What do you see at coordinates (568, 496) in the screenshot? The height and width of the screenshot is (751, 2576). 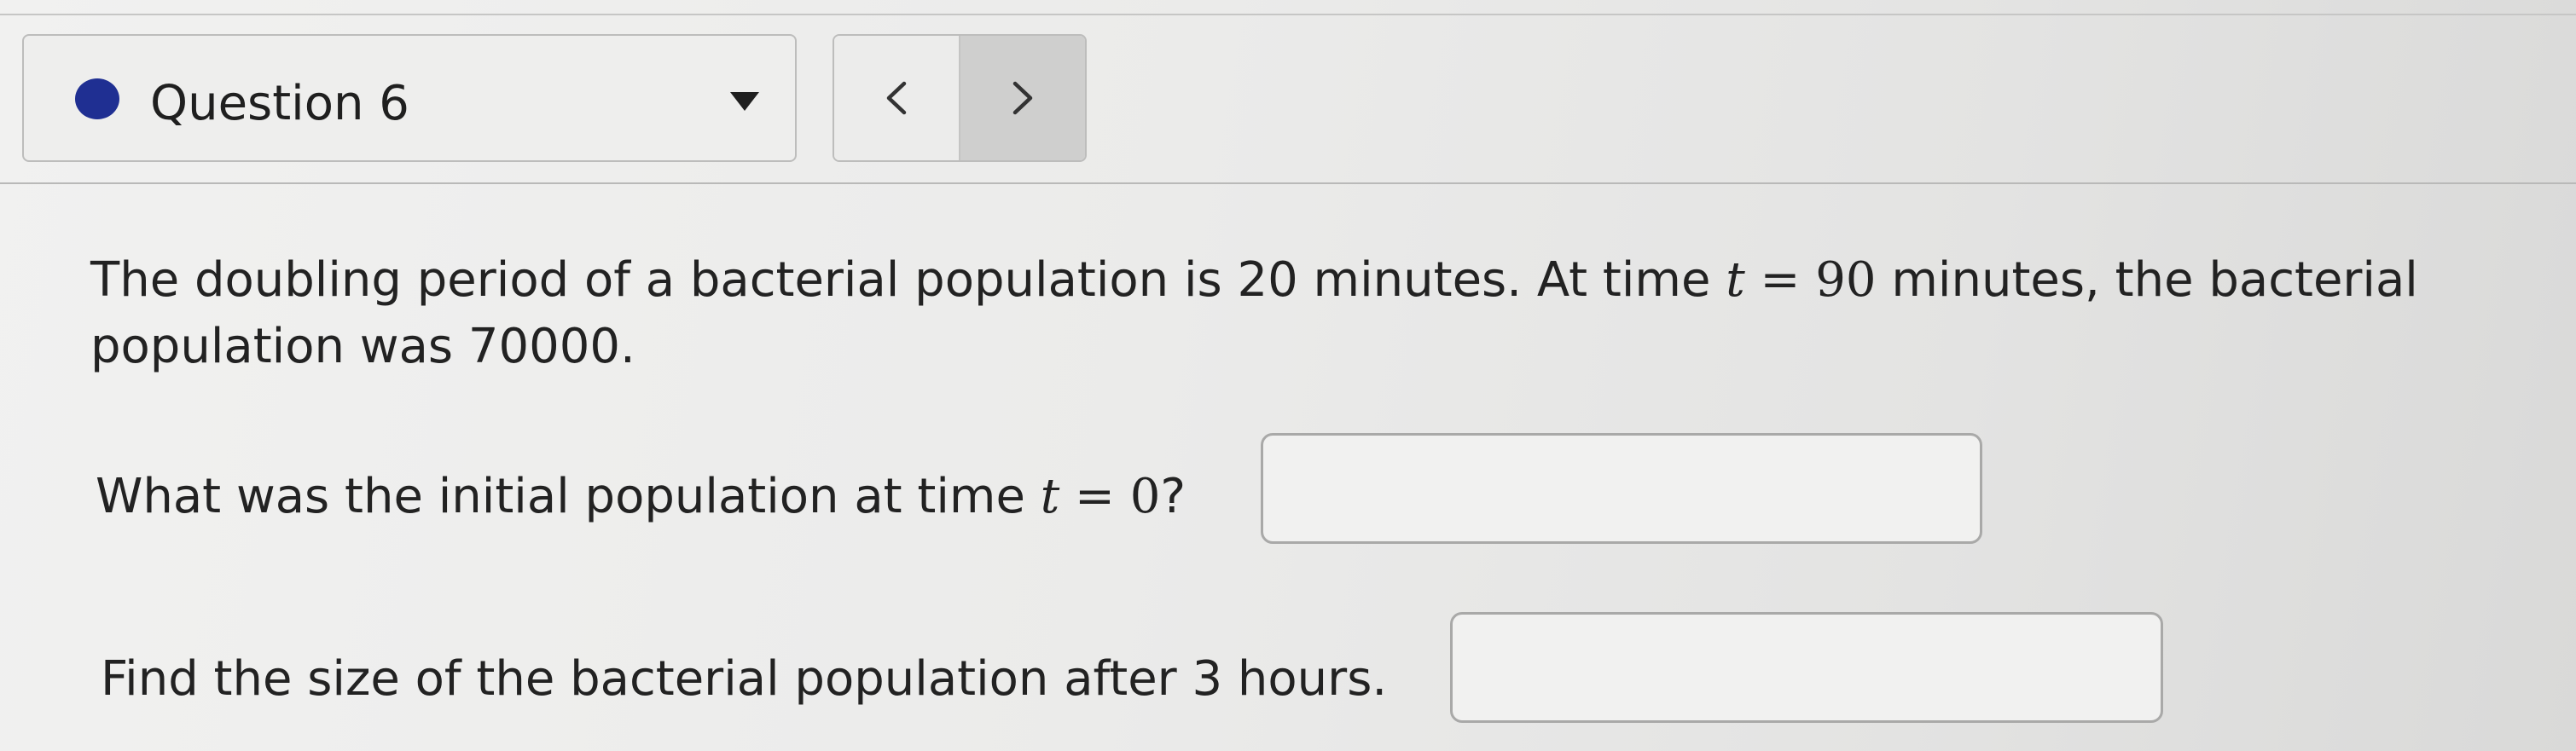 I see `question-1-prefix: What was the initial population at time` at bounding box center [568, 496].